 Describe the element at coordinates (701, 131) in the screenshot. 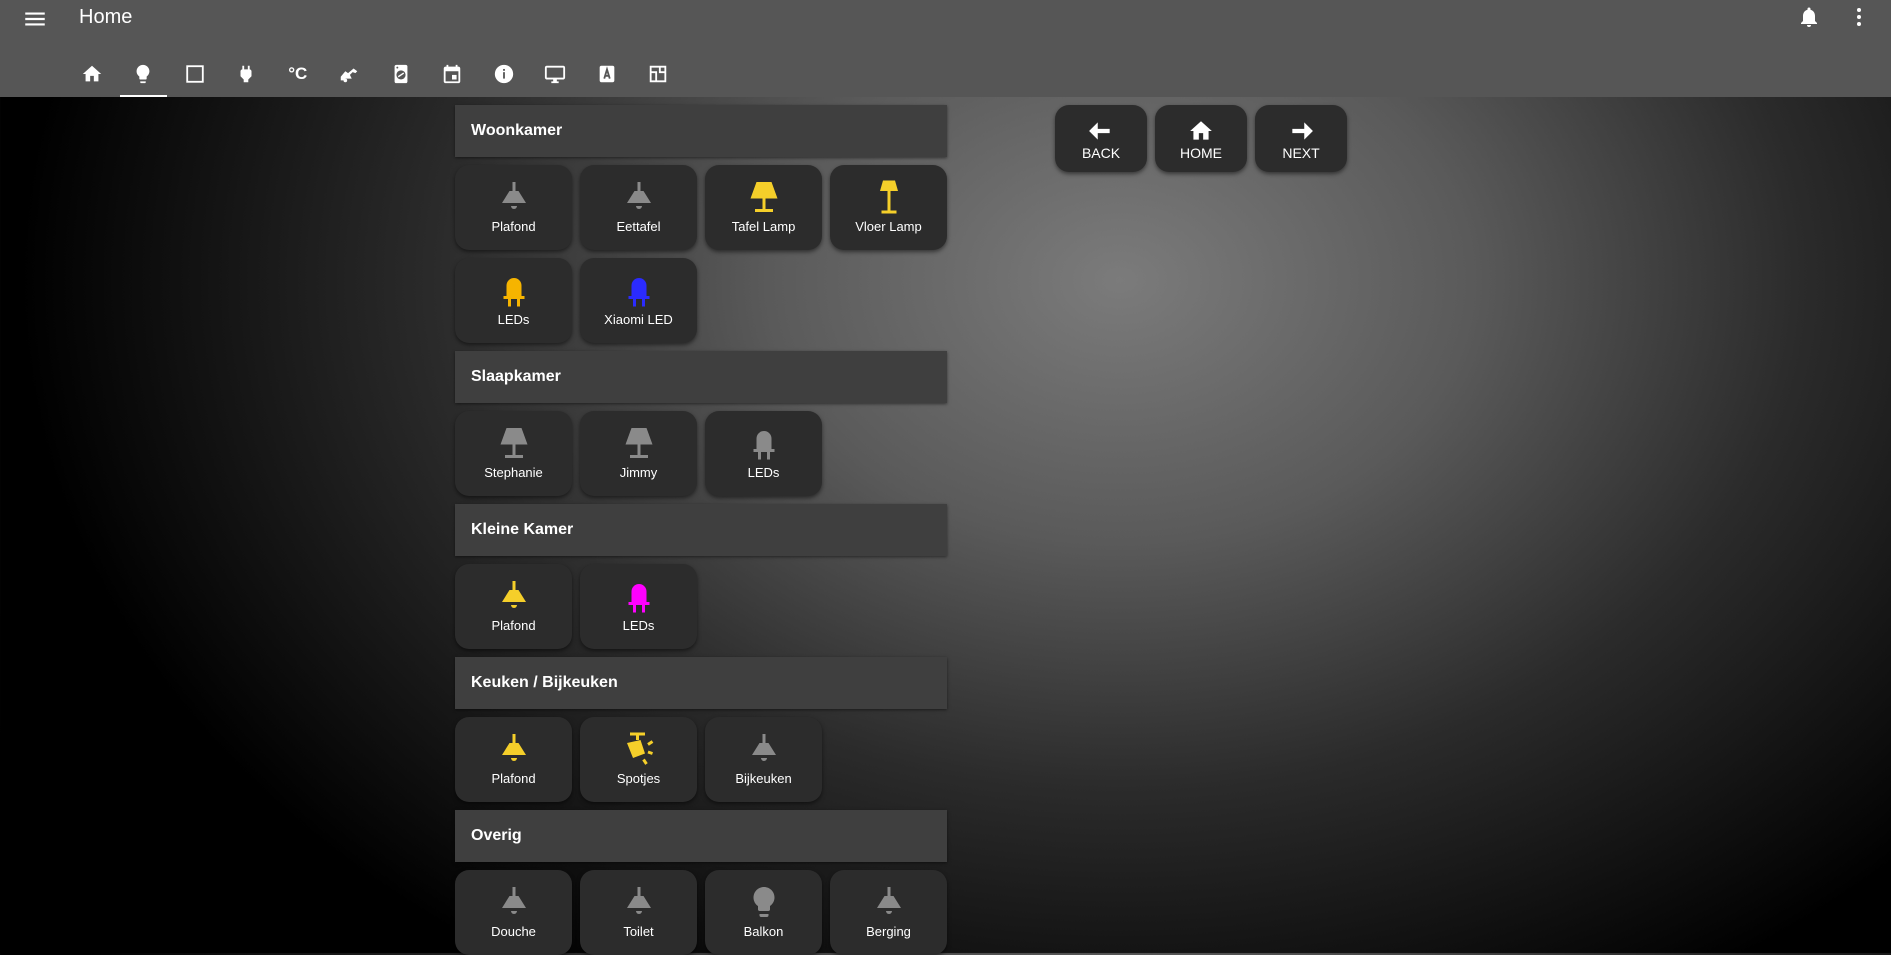

I see `section-header: Woonkamer` at that location.